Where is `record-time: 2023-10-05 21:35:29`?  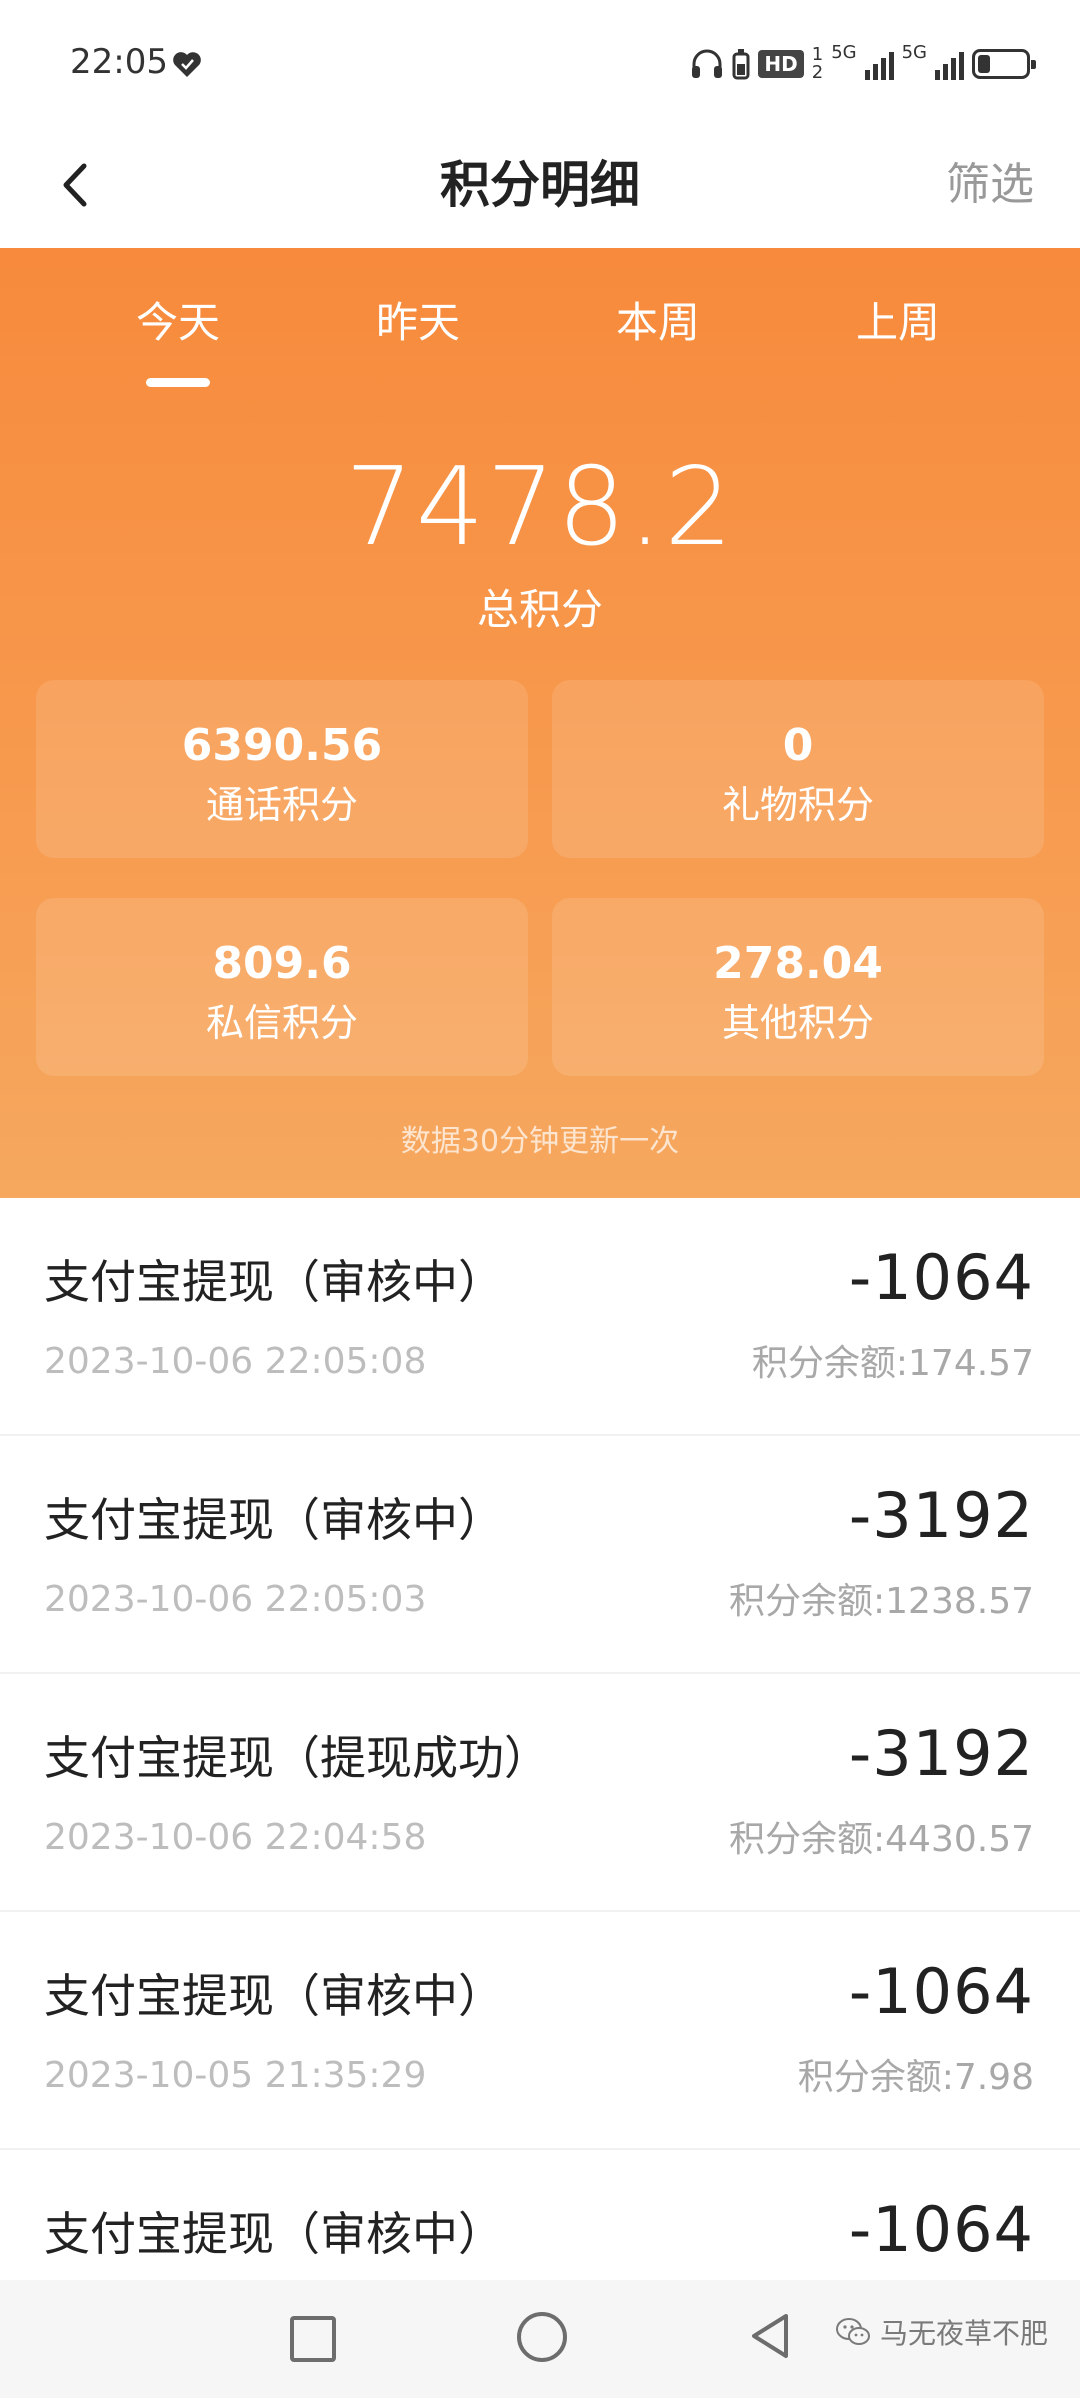 record-time: 2023-10-05 21:35:29 is located at coordinates (235, 2075).